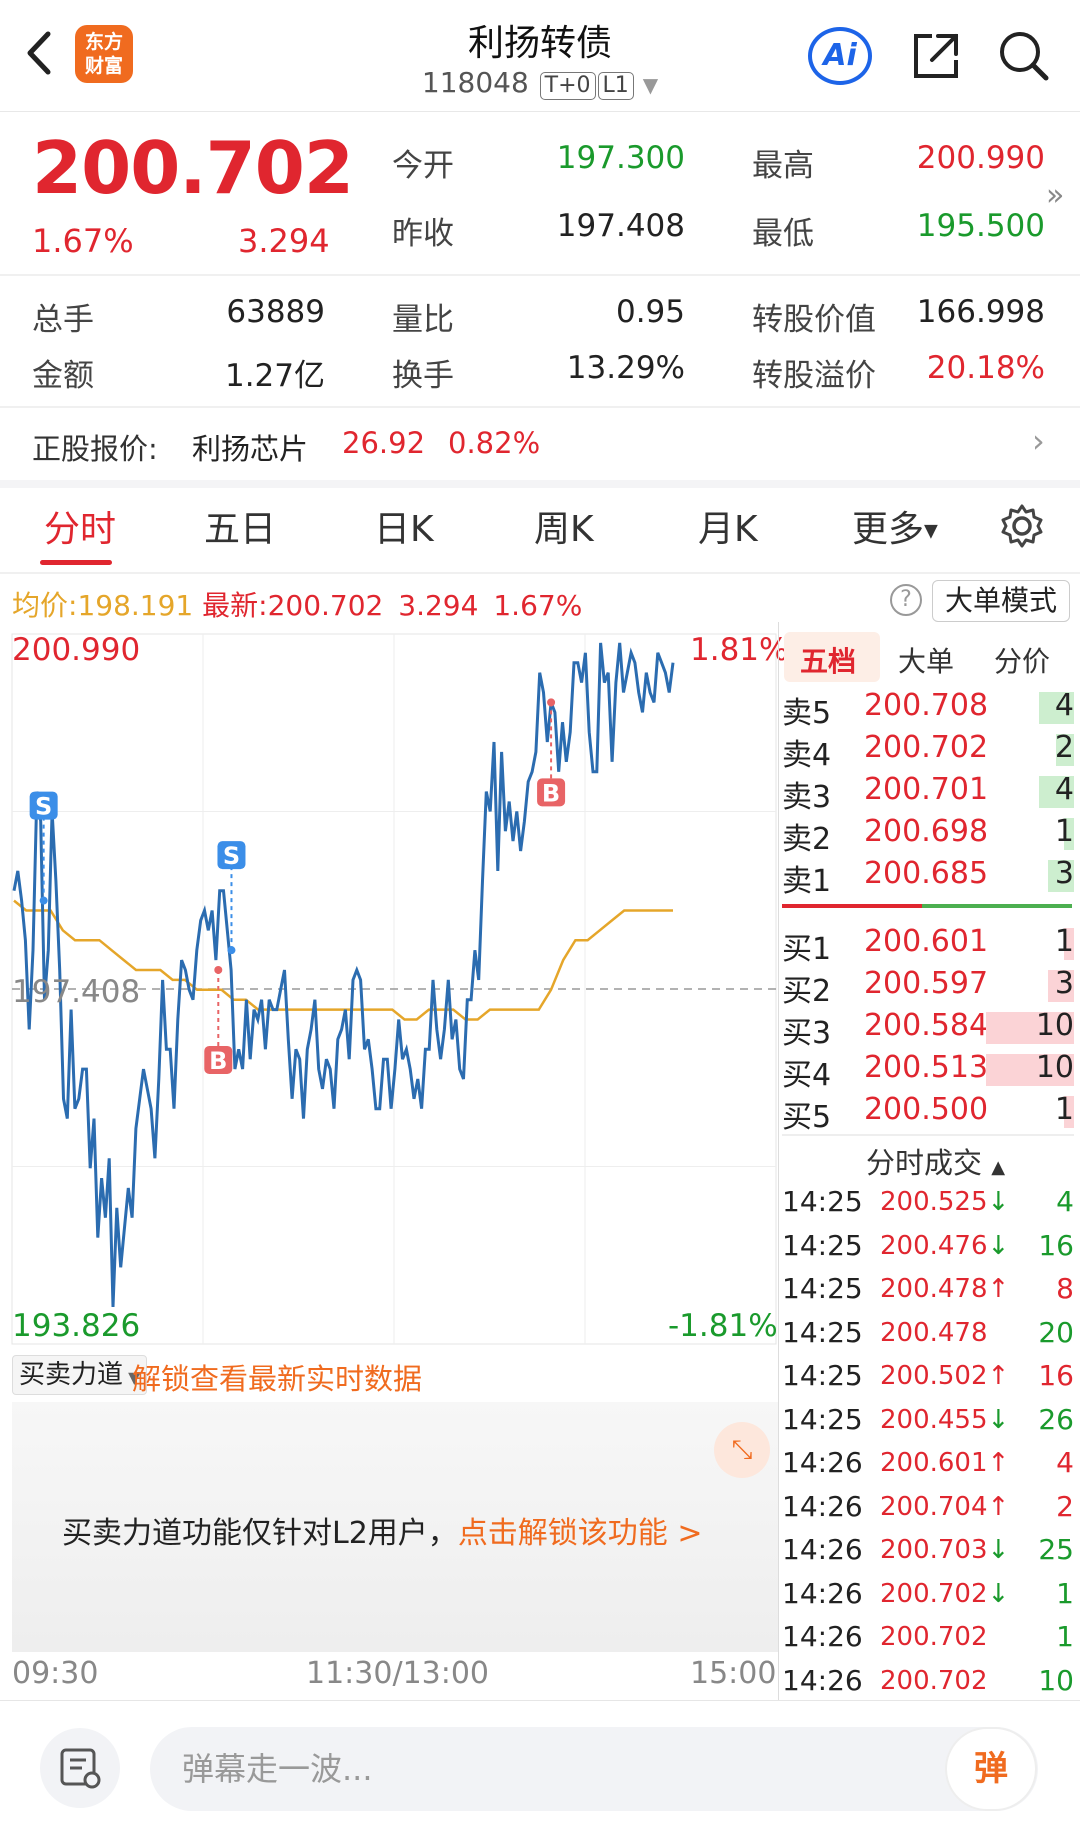  What do you see at coordinates (783, 234) in the screenshot?
I see `low-label: 最低` at bounding box center [783, 234].